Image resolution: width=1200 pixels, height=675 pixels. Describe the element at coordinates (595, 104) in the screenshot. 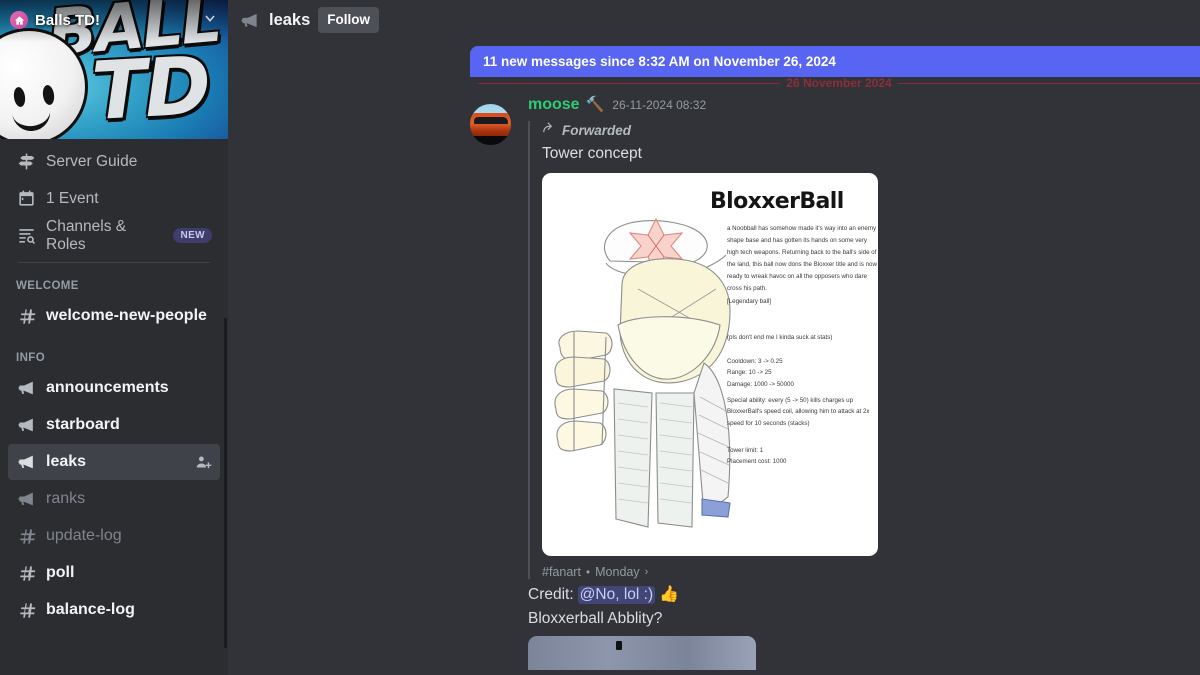

I see `hammer-icon: 🔨` at that location.